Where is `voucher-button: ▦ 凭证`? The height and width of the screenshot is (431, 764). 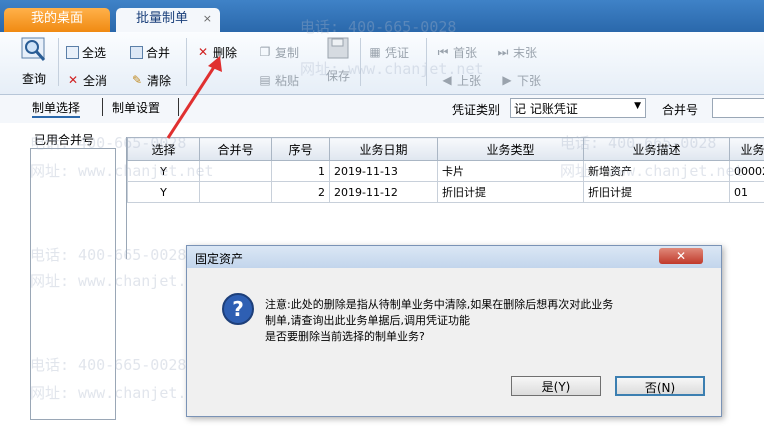
voucher-button: ▦ 凭证 is located at coordinates (388, 52).